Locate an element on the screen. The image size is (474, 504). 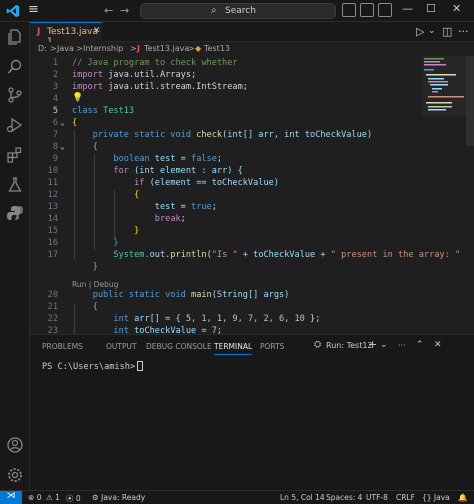
breadcrumb-file: Test13.java is located at coordinates (166, 48).